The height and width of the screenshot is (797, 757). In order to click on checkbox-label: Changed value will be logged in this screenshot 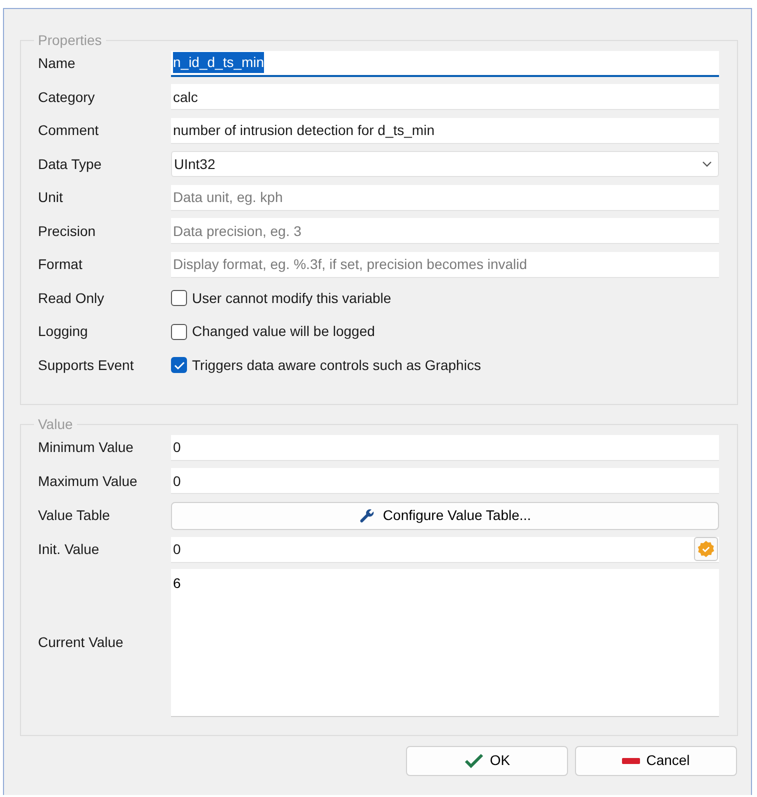, I will do `click(283, 332)`.